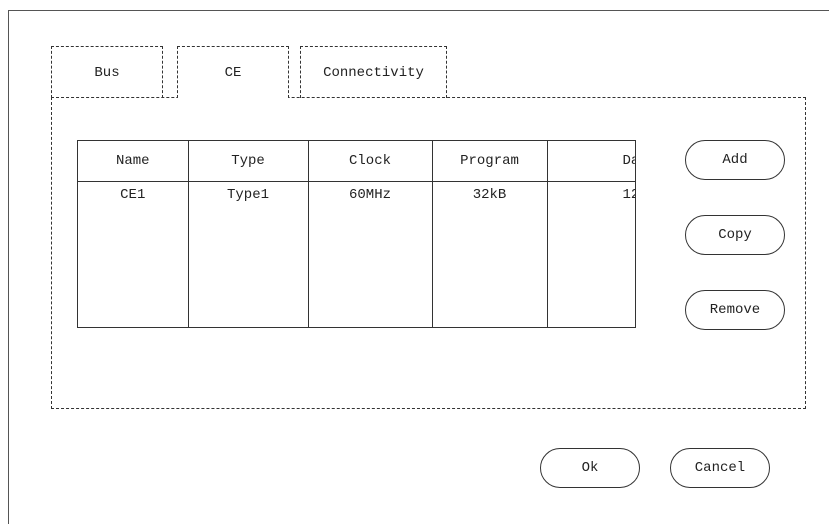 This screenshot has height=525, width=830. Describe the element at coordinates (248, 194) in the screenshot. I see `cell-type: Type1` at that location.